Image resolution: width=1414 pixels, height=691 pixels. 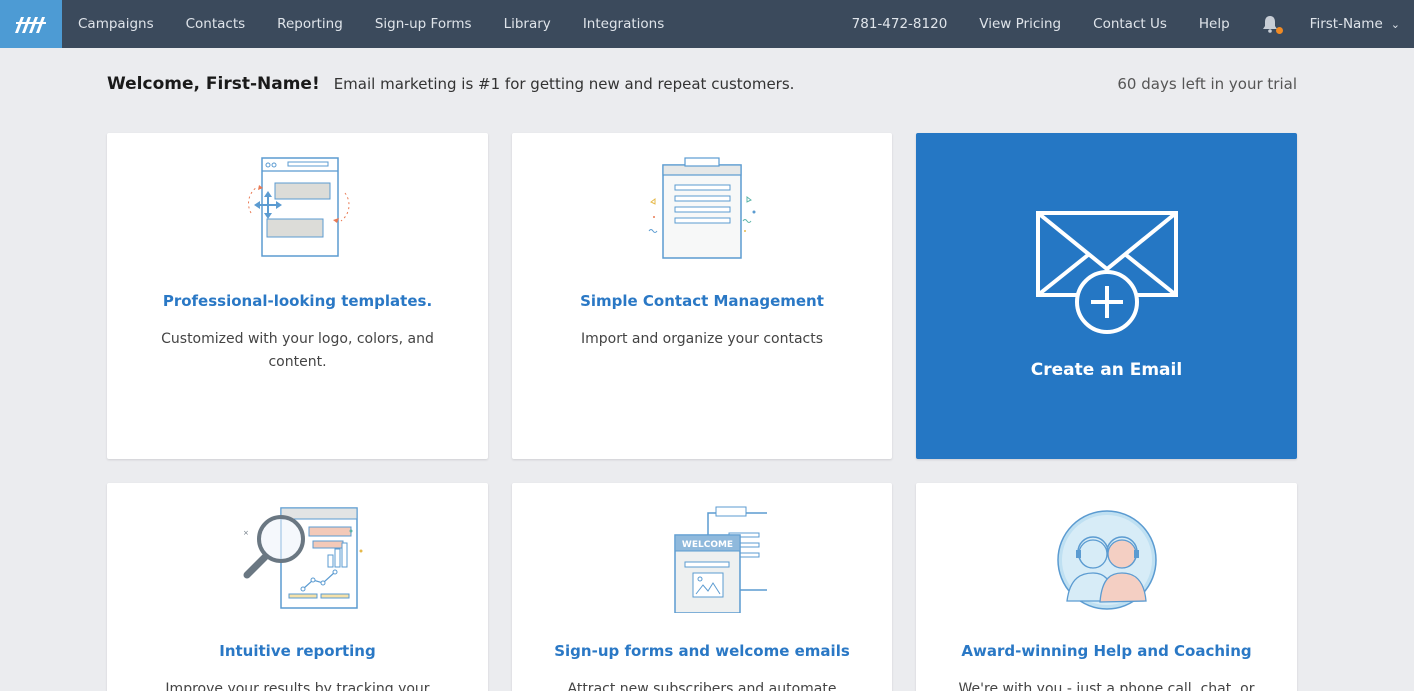 What do you see at coordinates (297, 301) in the screenshot?
I see `templates-title: Professional-looking templates.` at bounding box center [297, 301].